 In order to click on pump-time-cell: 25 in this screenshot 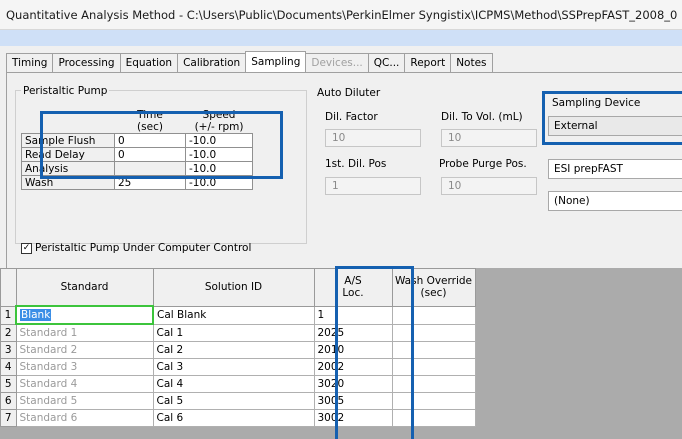, I will do `click(150, 182)`.